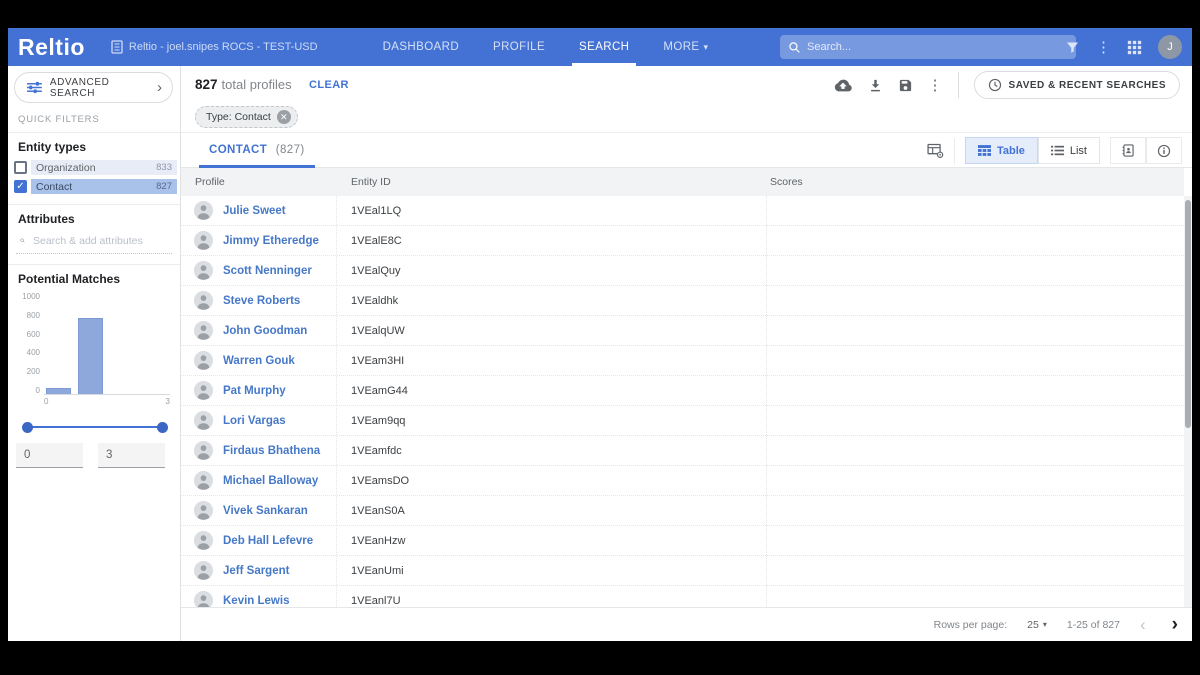  What do you see at coordinates (95, 186) in the screenshot?
I see `entity-type-contact: ✓ Contact 827` at bounding box center [95, 186].